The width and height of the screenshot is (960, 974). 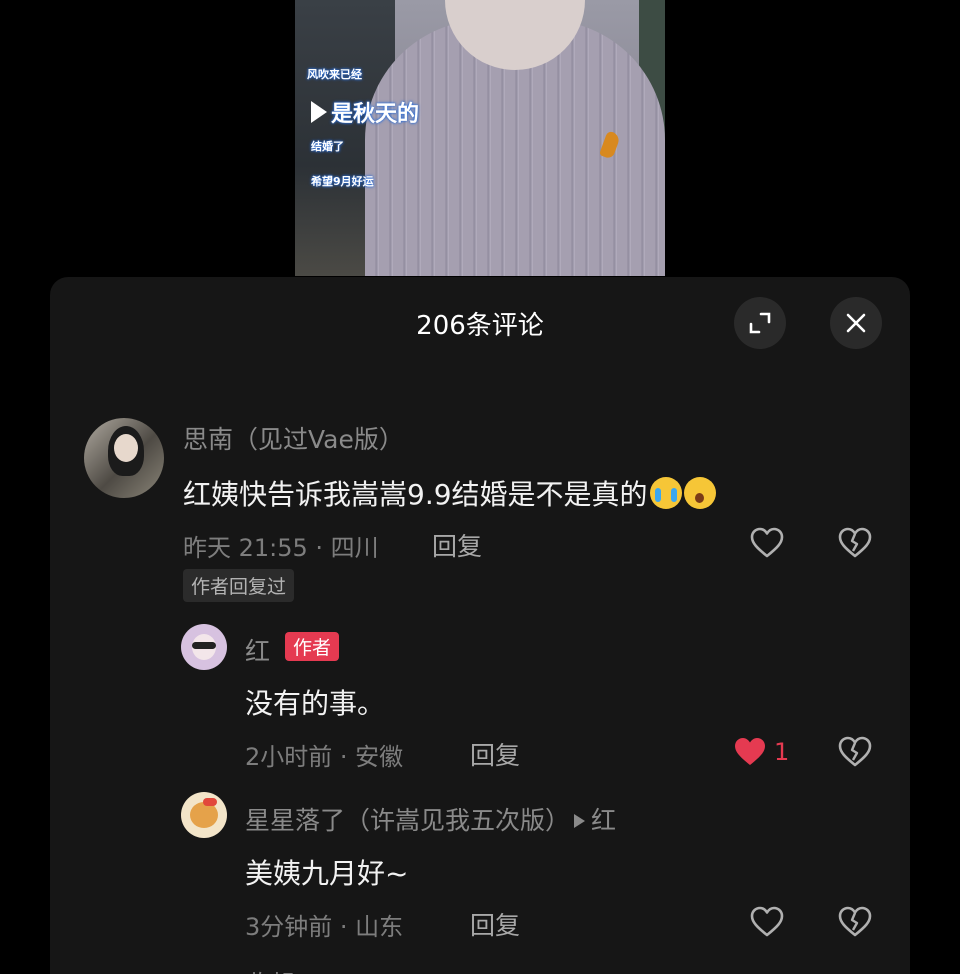 What do you see at coordinates (324, 757) in the screenshot?
I see `reply-time-location: 2小时前 · 安徽` at bounding box center [324, 757].